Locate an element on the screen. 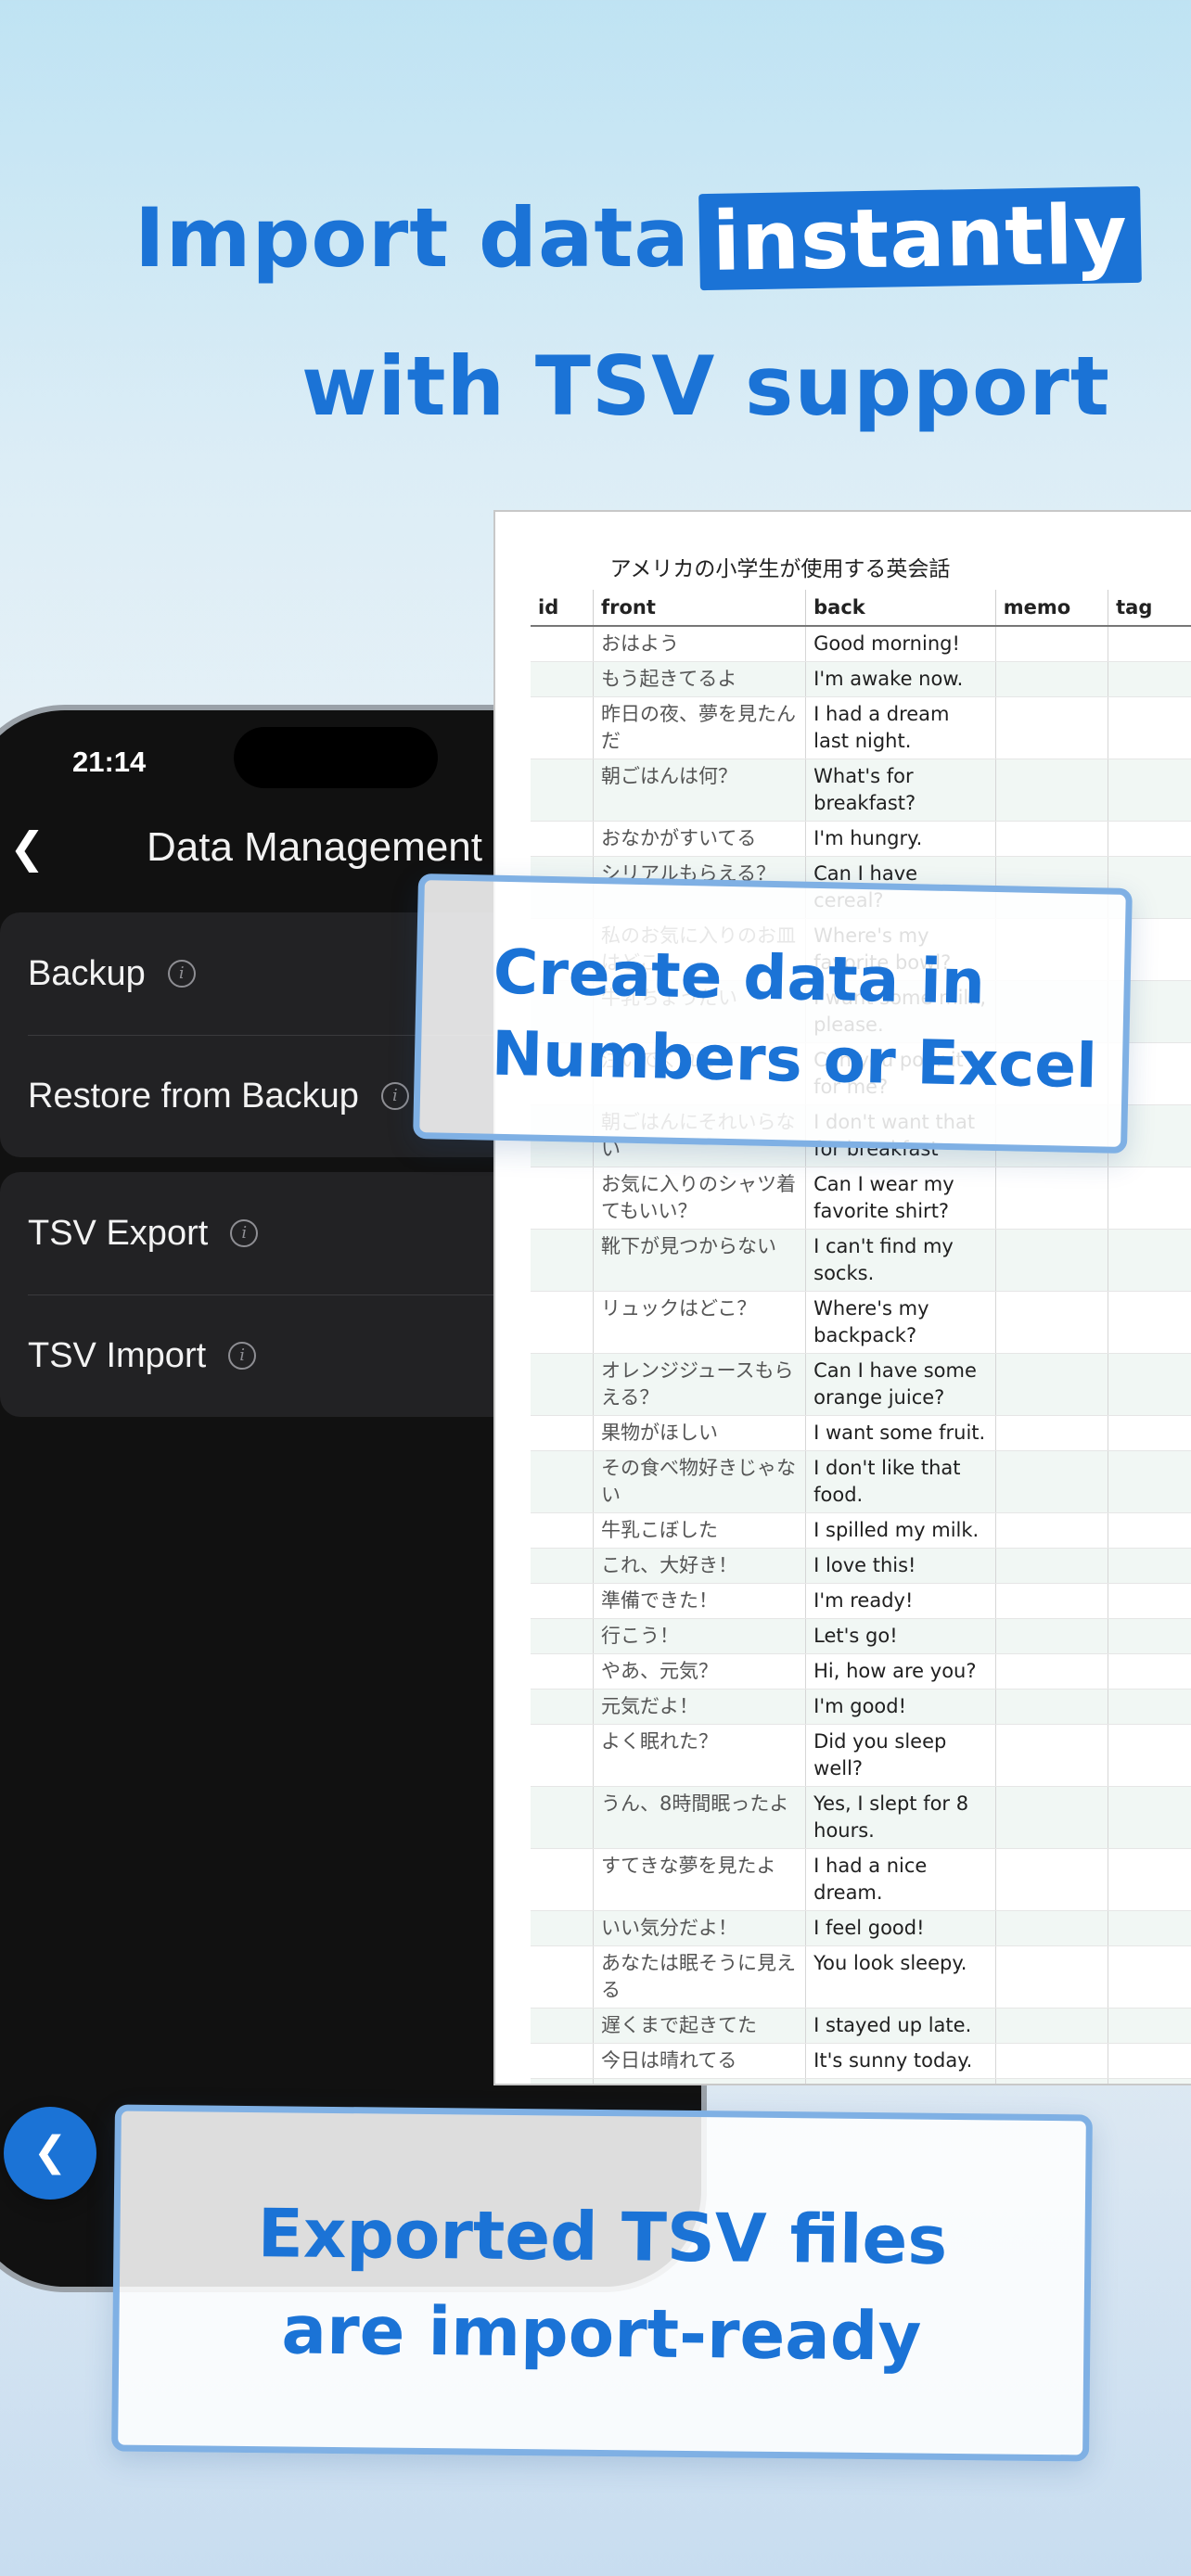  callout-line: are import-ready is located at coordinates (601, 2333).